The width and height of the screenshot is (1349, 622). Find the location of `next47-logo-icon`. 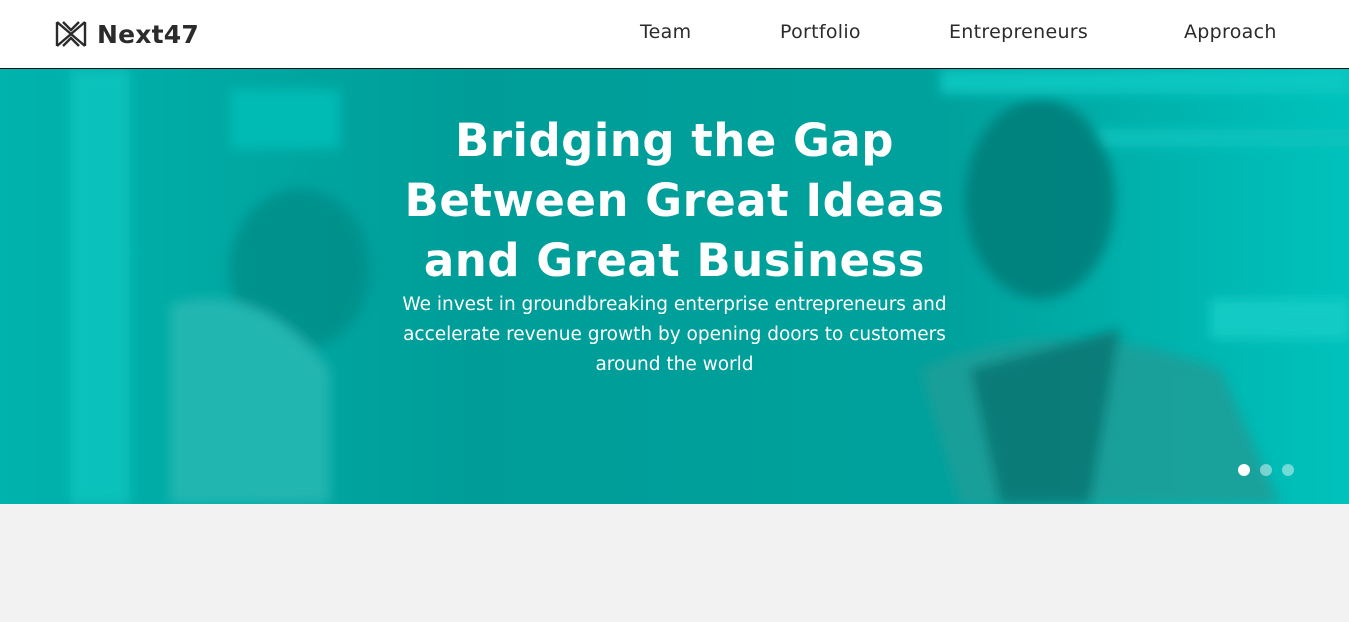

next47-logo-icon is located at coordinates (71, 34).